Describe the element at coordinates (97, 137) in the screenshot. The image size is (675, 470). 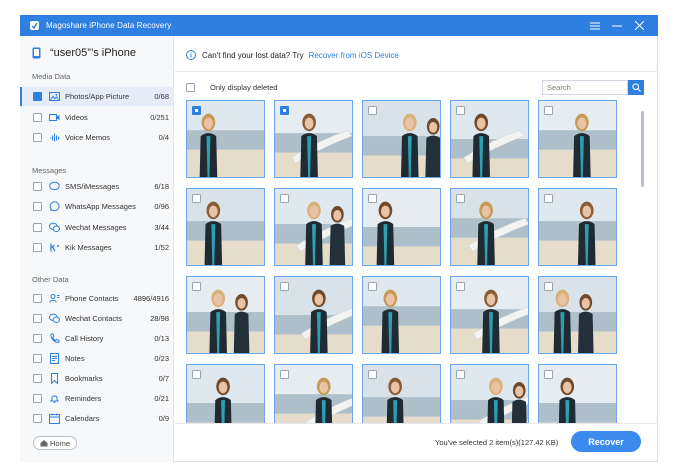
I see `sidebar-item-voice-memos: Voice Memos 0/4` at that location.